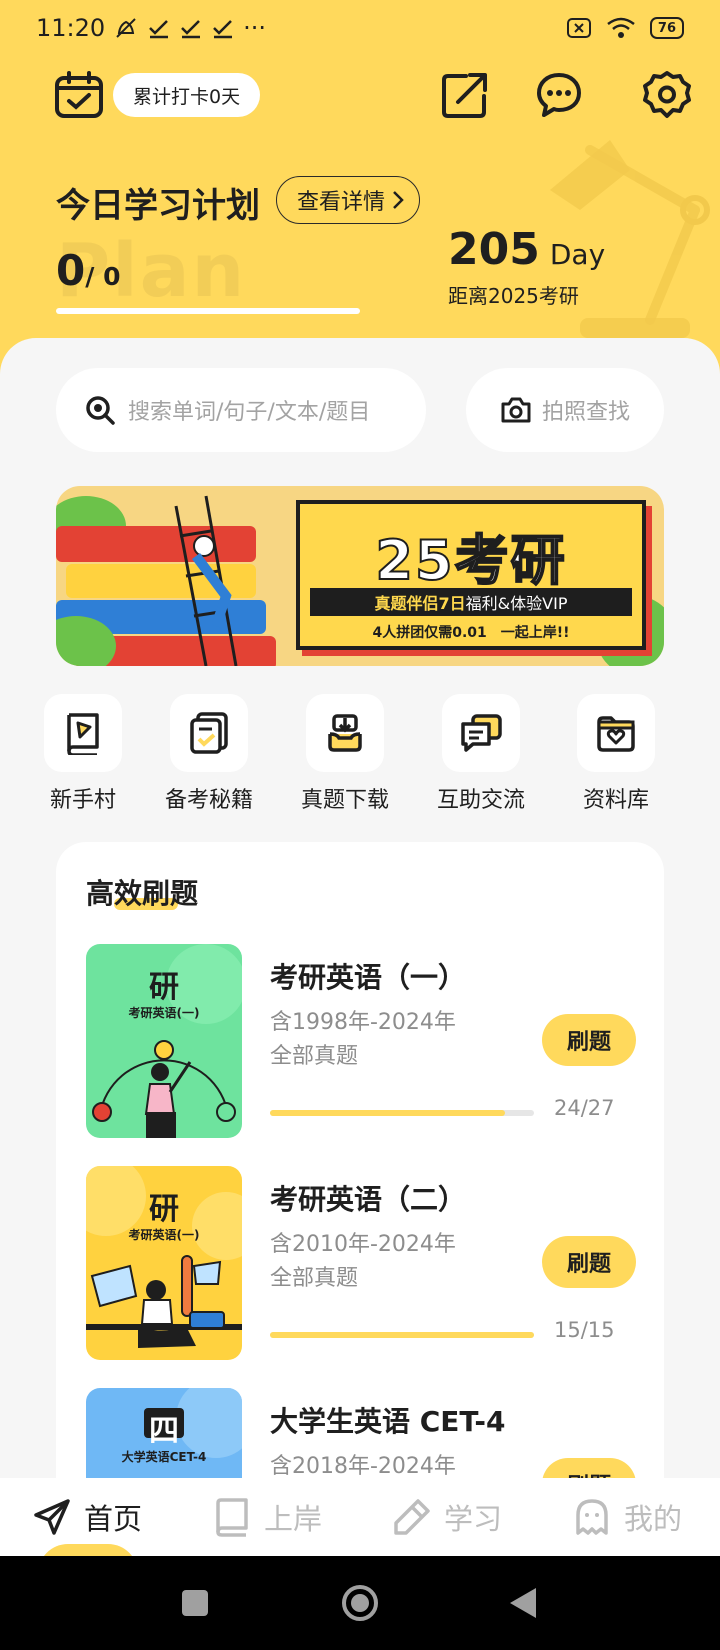 The width and height of the screenshot is (720, 1650). What do you see at coordinates (368, 977) in the screenshot?
I see `course-name: 考研英语（一）` at bounding box center [368, 977].